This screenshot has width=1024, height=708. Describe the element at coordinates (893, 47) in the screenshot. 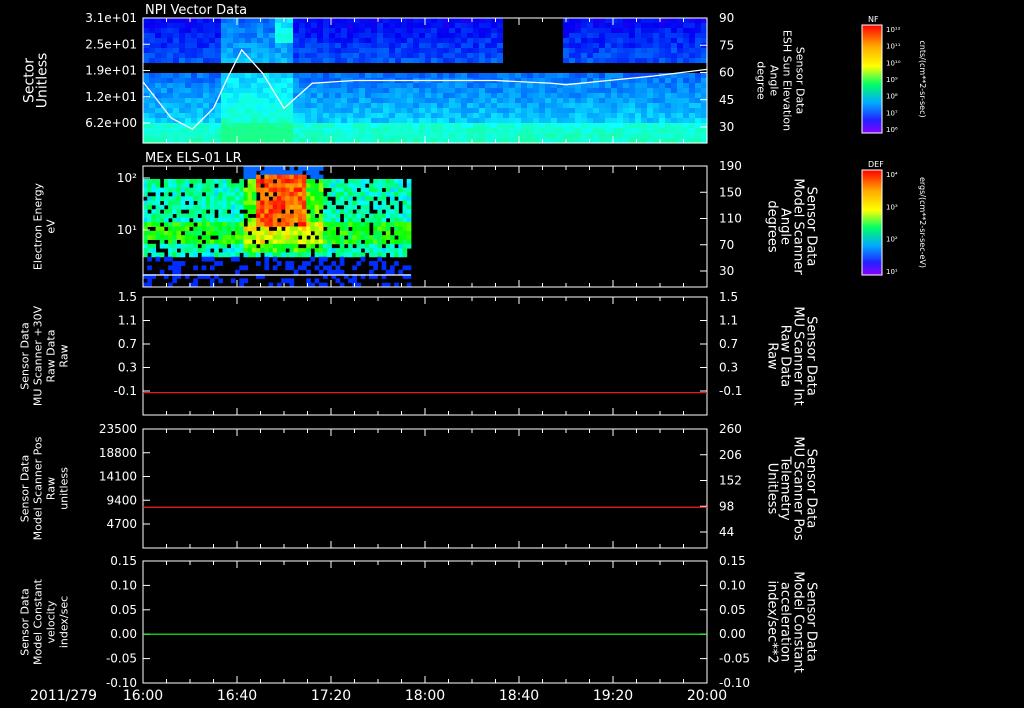

I see `colorbar-tick: 10¹¹` at that location.